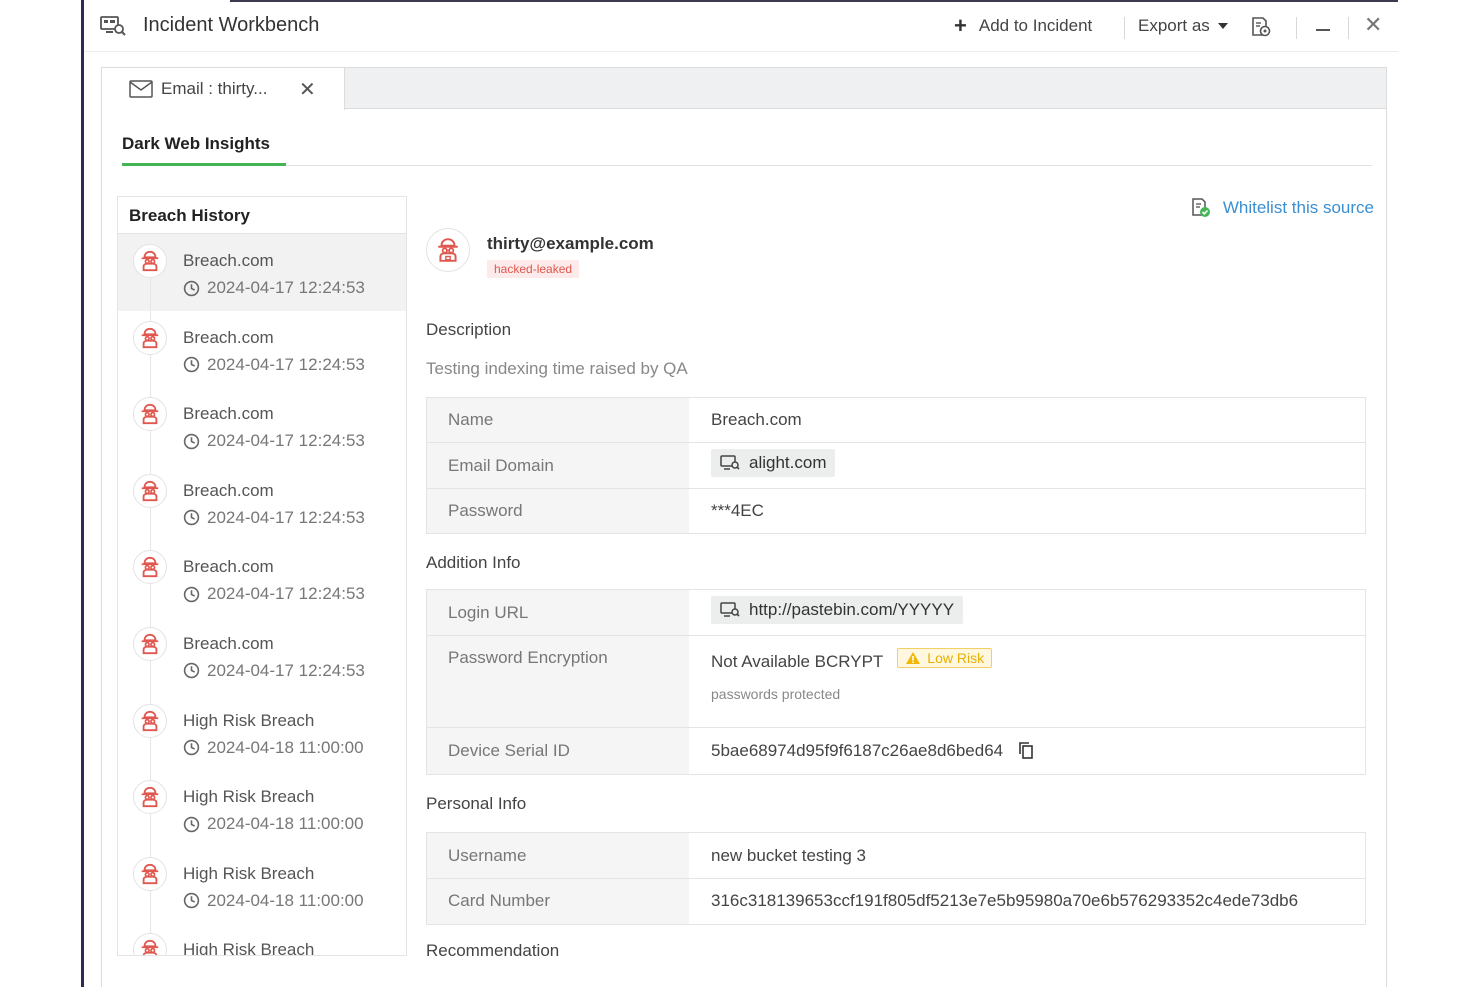 The height and width of the screenshot is (987, 1480). What do you see at coordinates (558, 751) in the screenshot?
I see `device-serial-label: Device Serial ID` at bounding box center [558, 751].